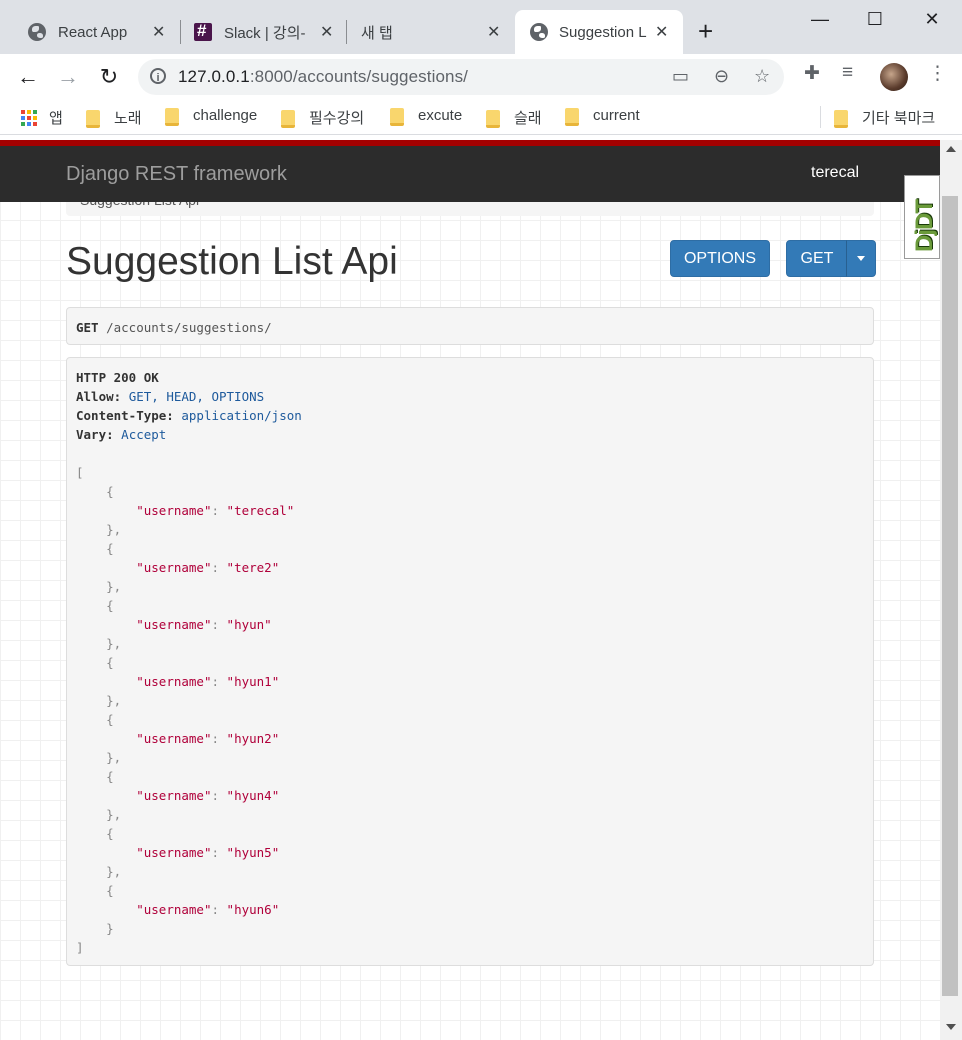 The width and height of the screenshot is (962, 1040). I want to click on vertical-scrollbar, so click(951, 590).